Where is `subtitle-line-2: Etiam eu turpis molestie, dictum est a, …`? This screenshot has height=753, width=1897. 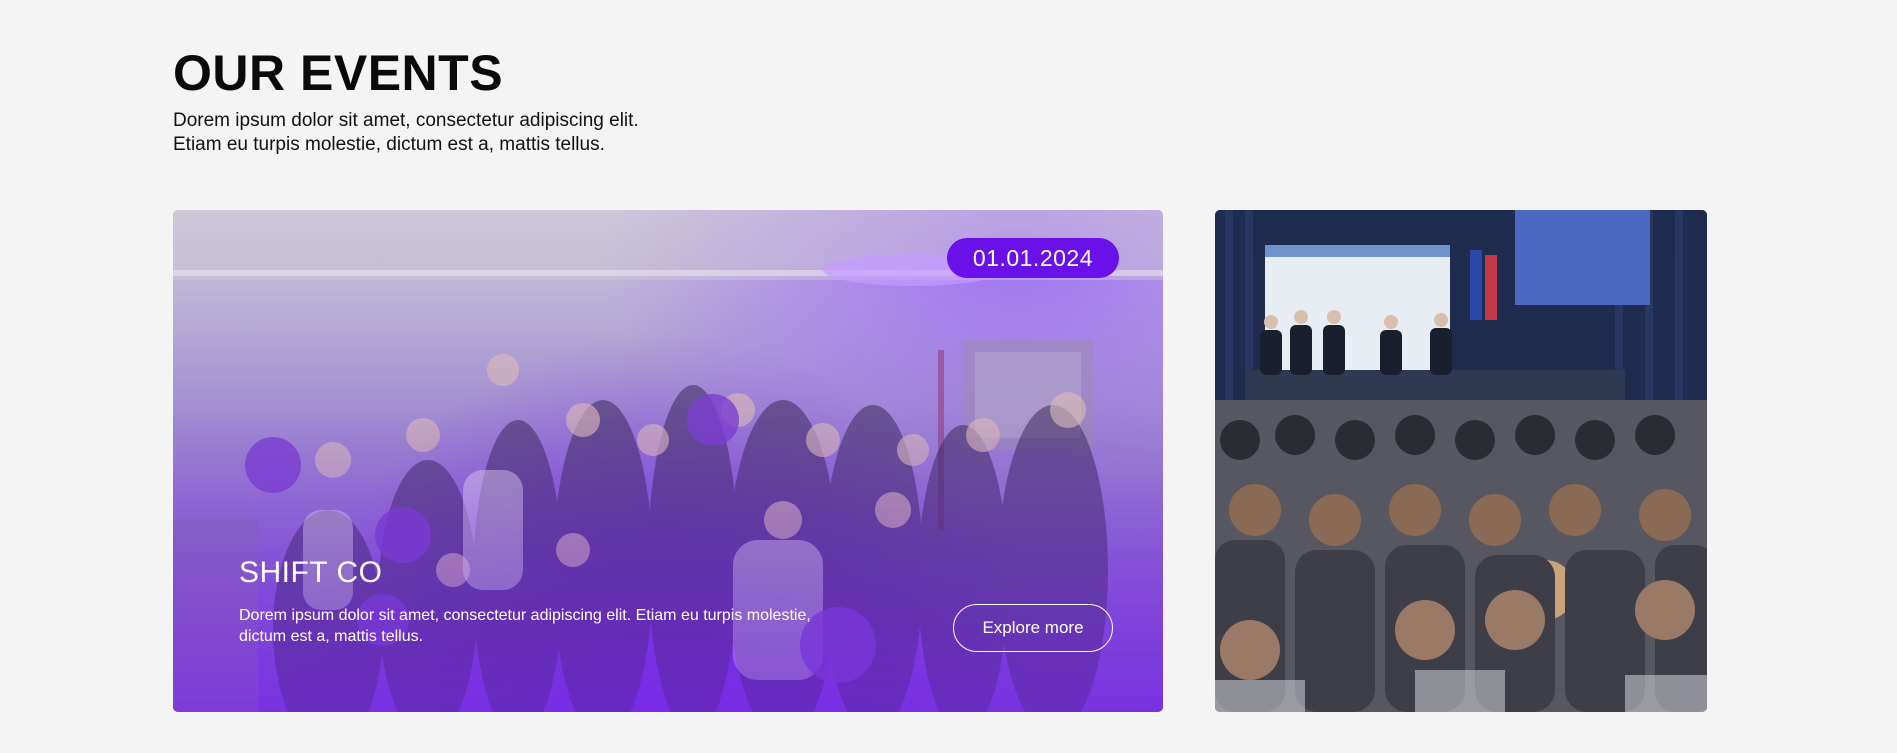
subtitle-line-2: Etiam eu turpis molestie, dictum est a, … is located at coordinates (389, 144).